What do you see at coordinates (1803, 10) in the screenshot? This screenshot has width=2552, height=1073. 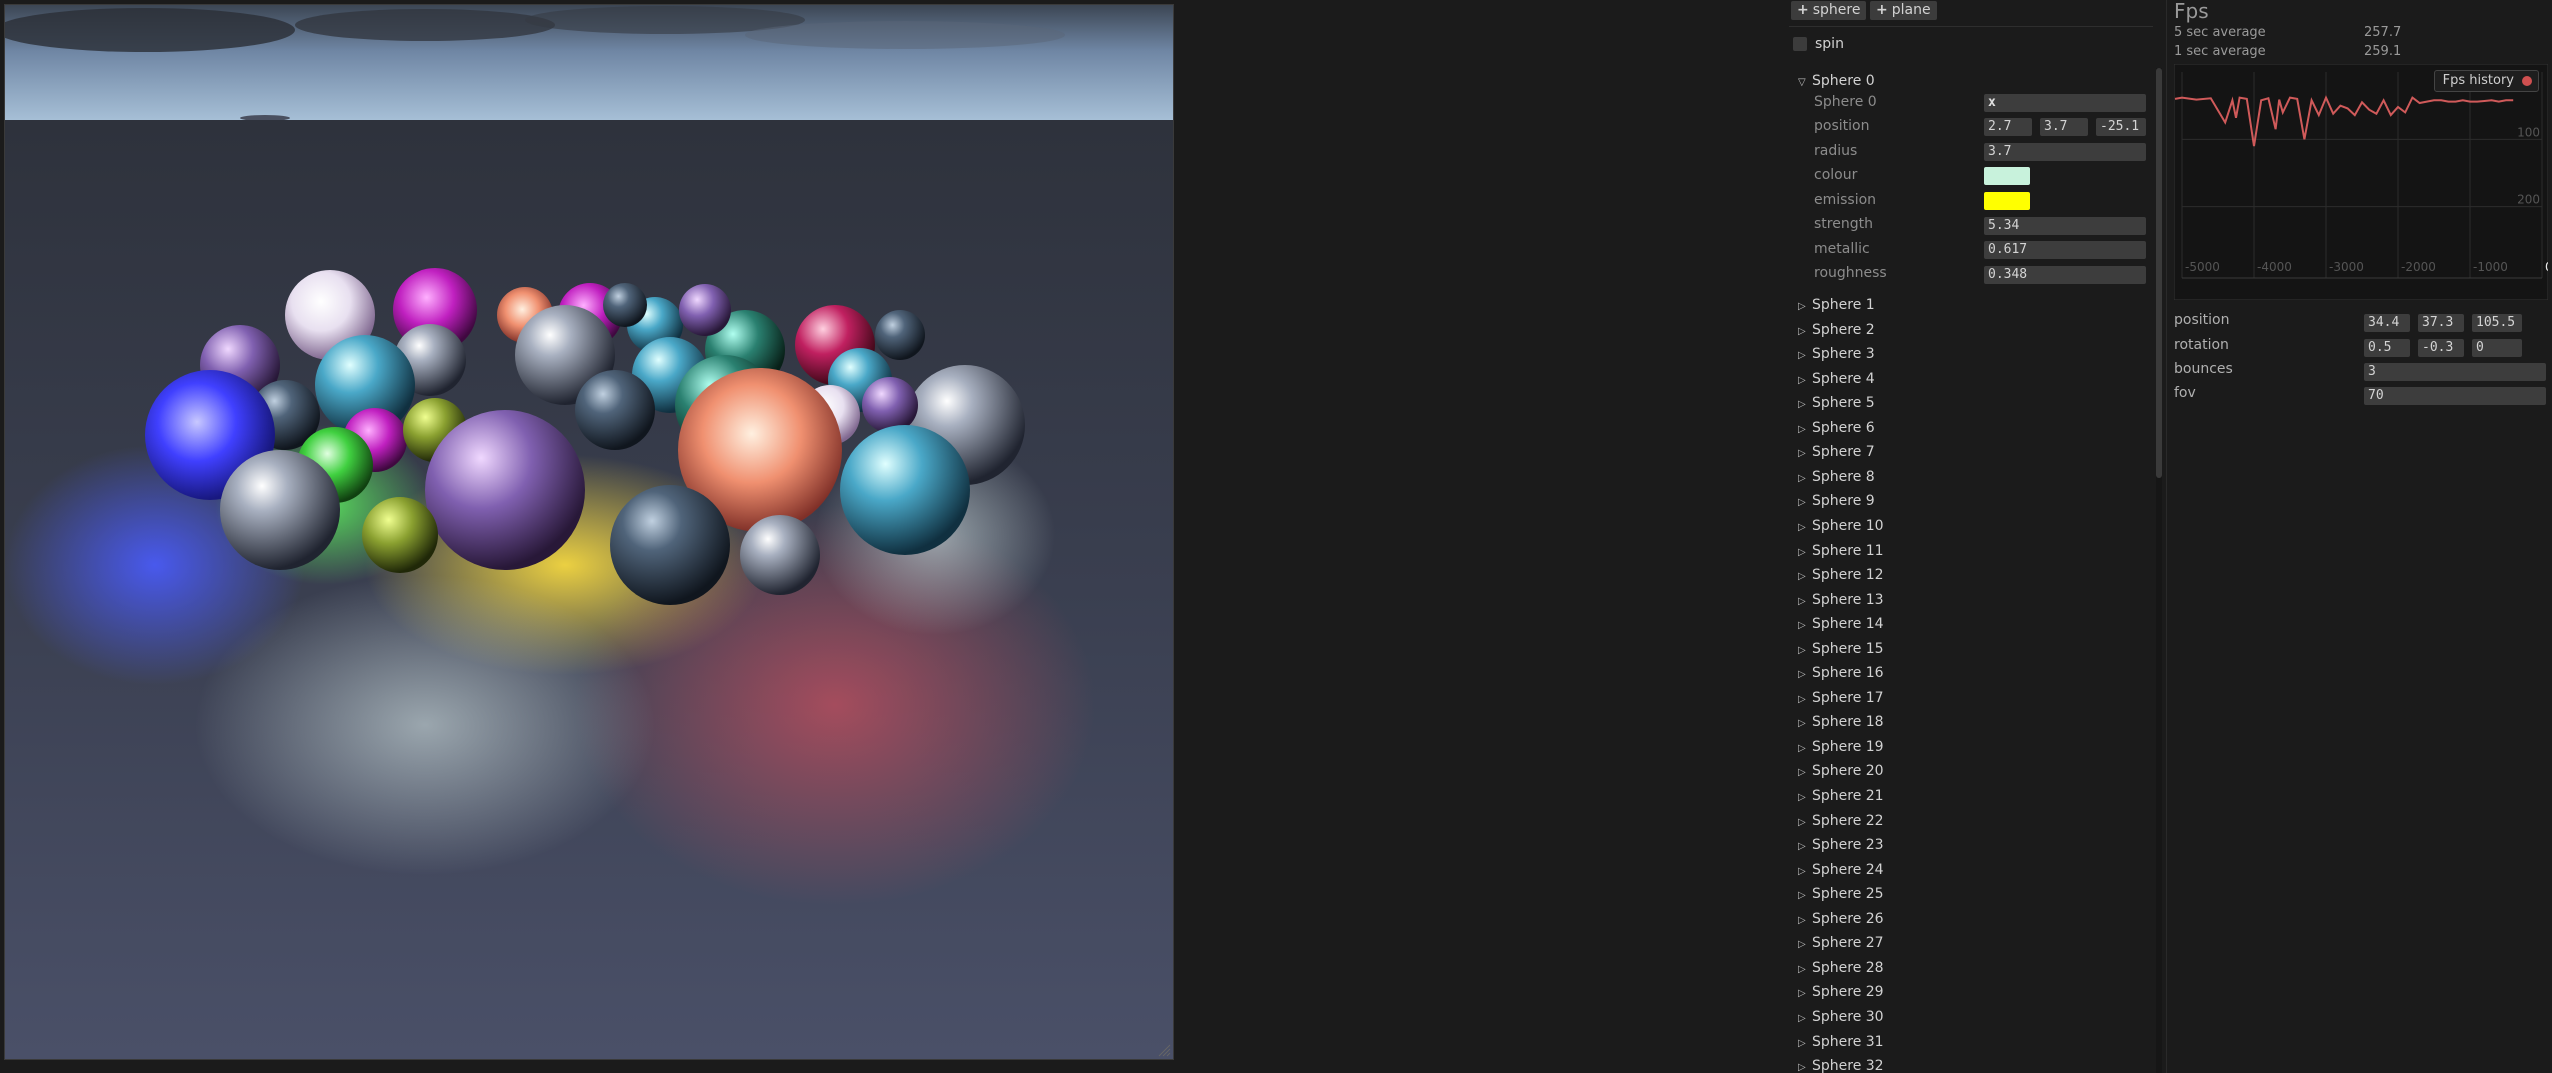 I see `plus-icon: +` at bounding box center [1803, 10].